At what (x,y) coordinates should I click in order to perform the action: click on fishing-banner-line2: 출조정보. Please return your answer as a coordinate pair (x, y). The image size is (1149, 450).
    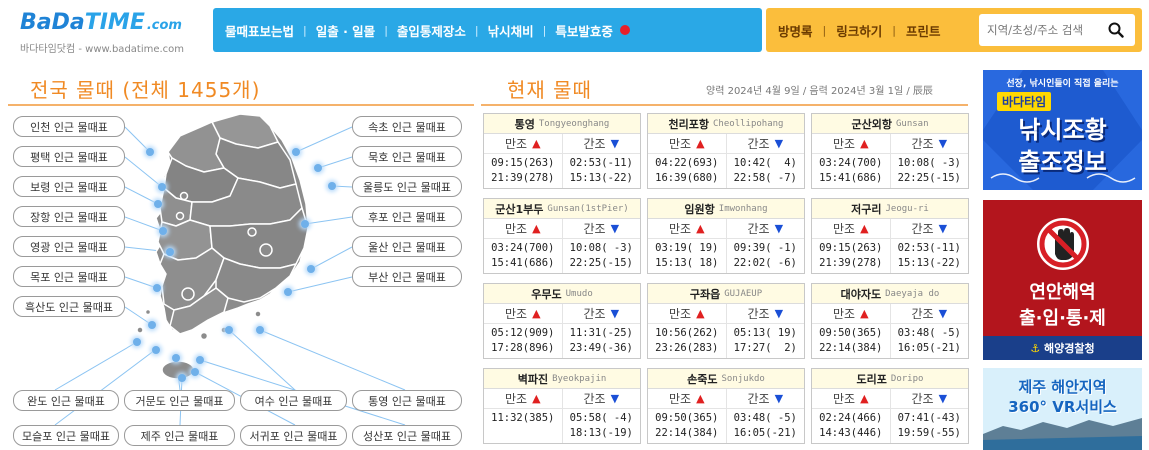
    Looking at the image, I should click on (1062, 162).